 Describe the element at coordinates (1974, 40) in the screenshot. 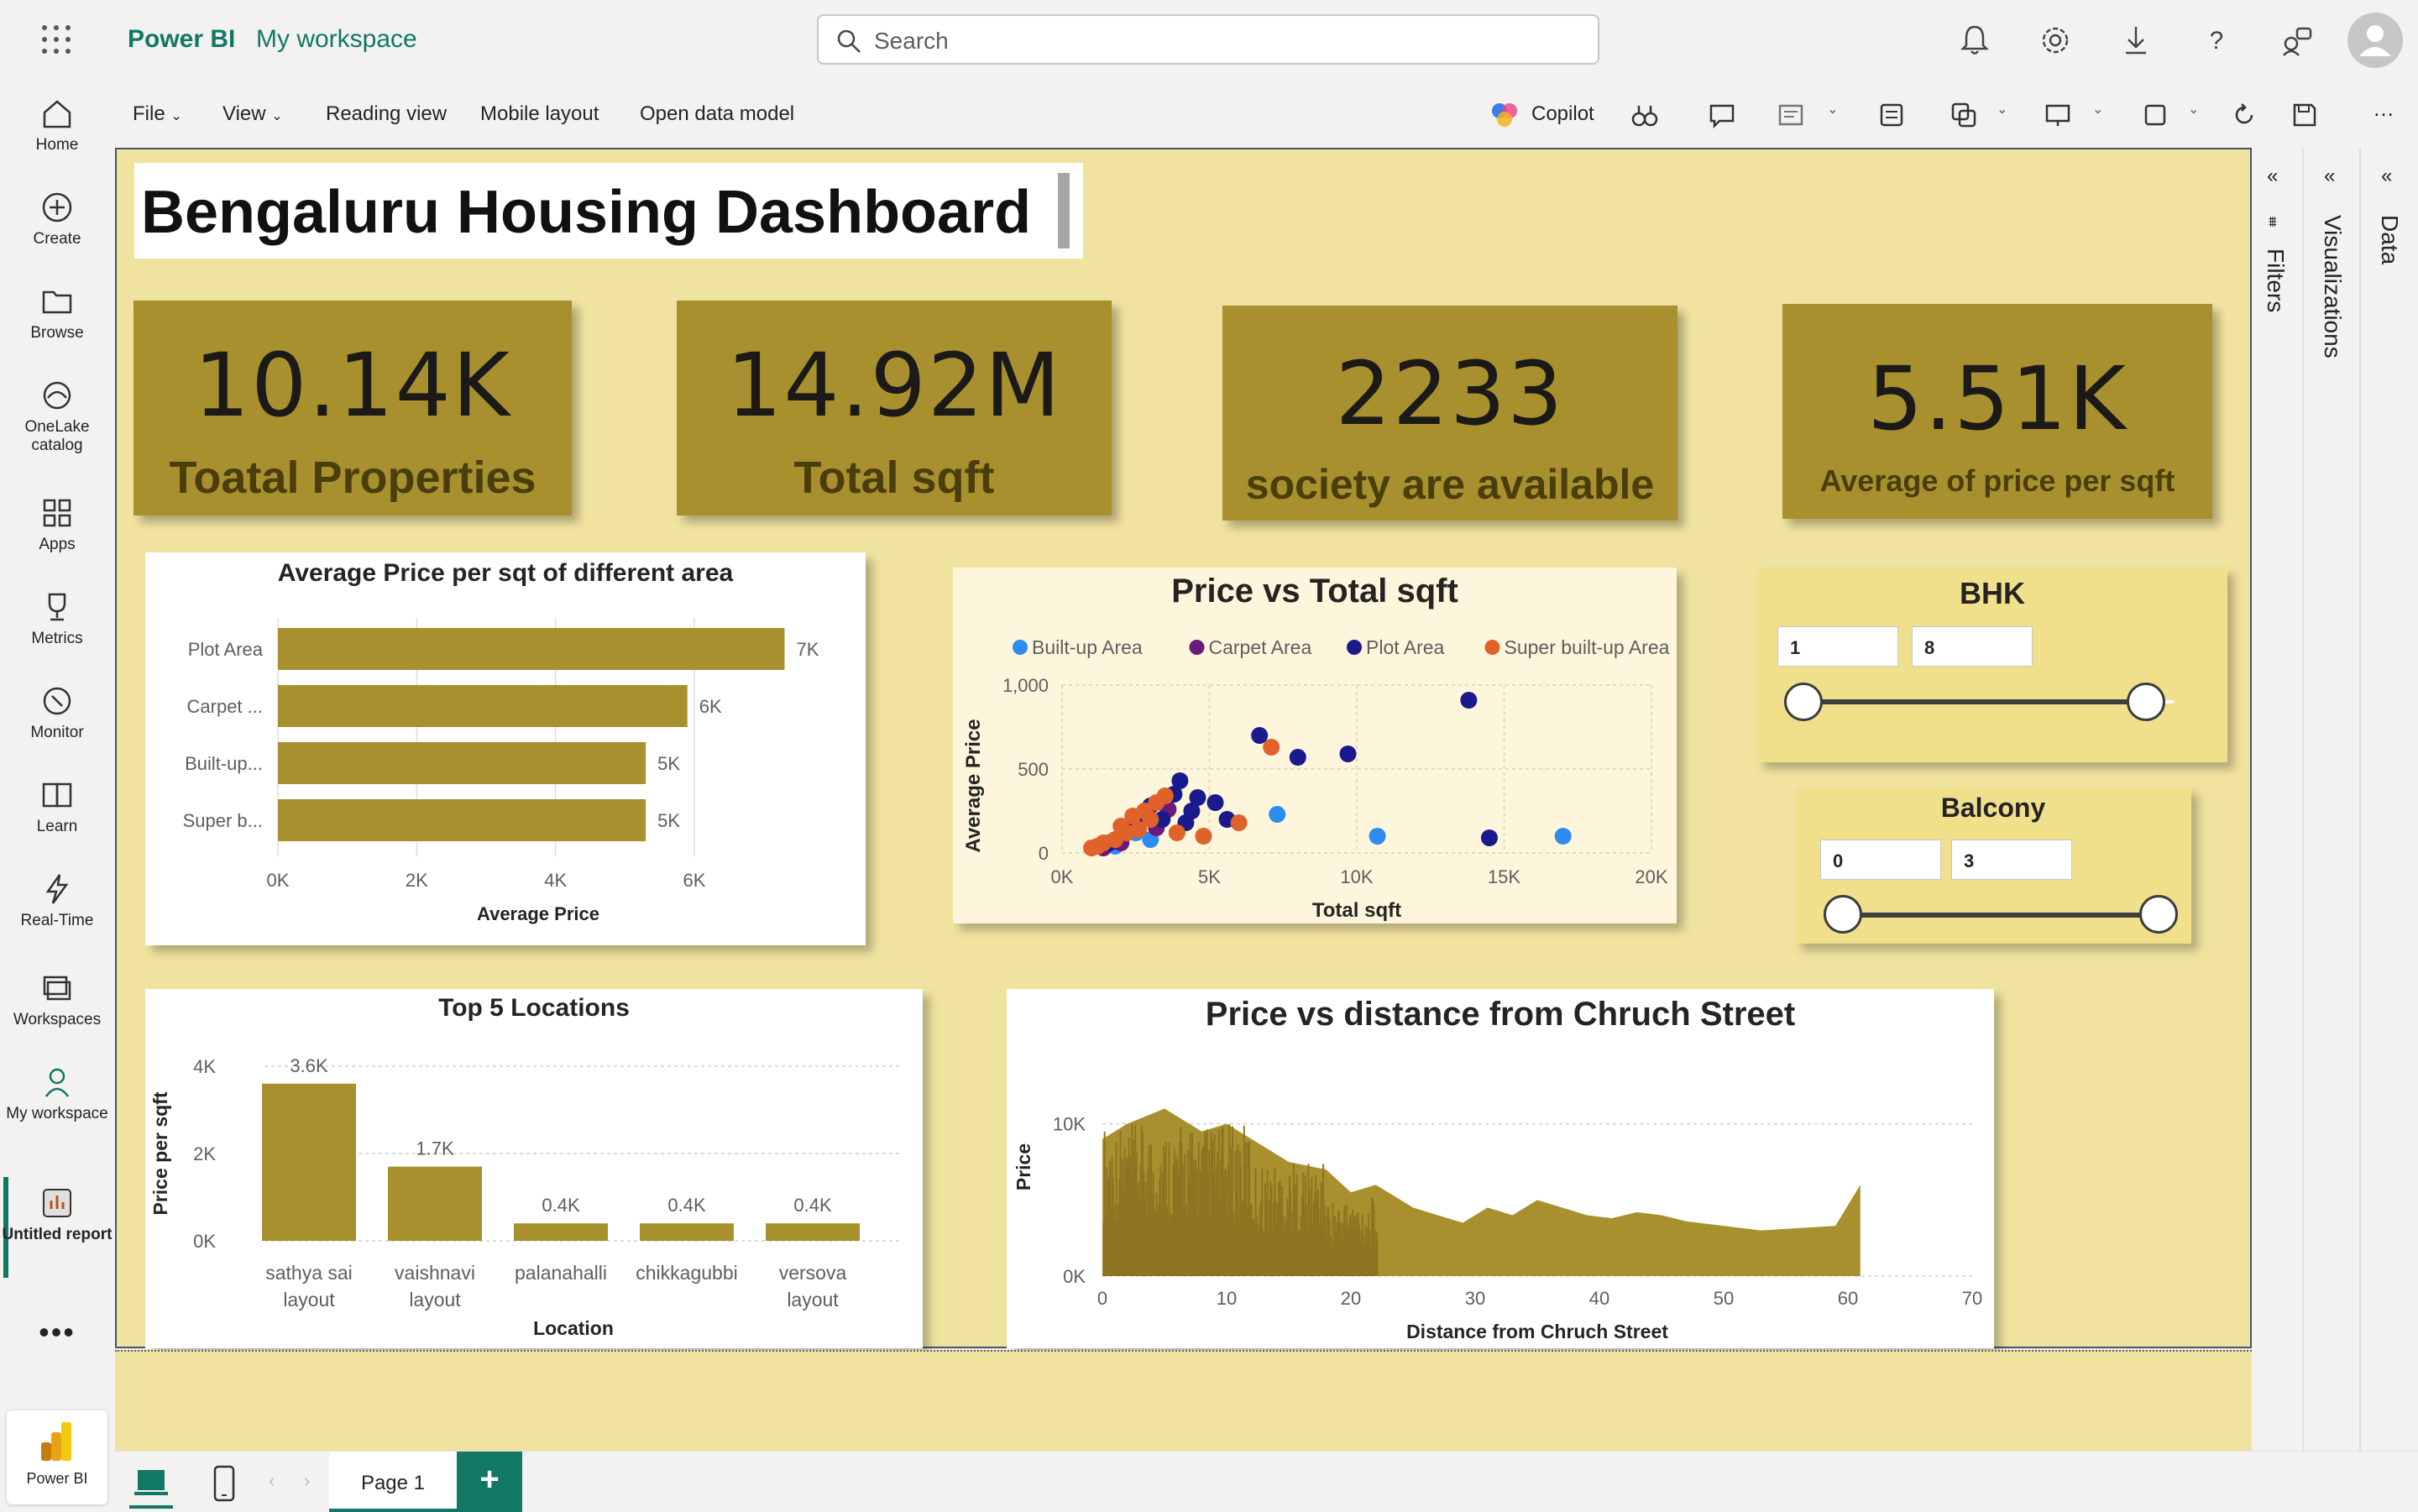

I see `notification-icon` at that location.